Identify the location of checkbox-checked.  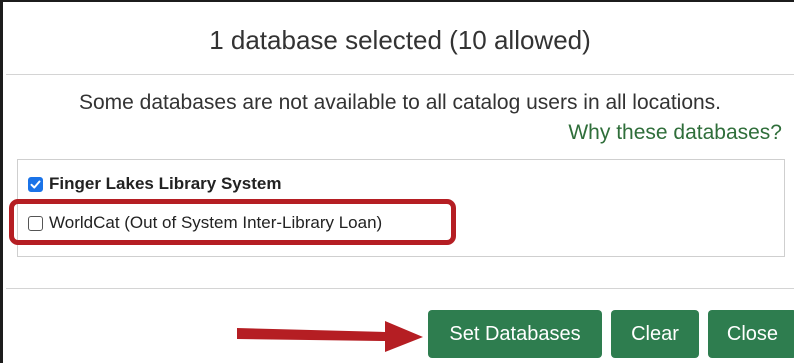
(35, 184).